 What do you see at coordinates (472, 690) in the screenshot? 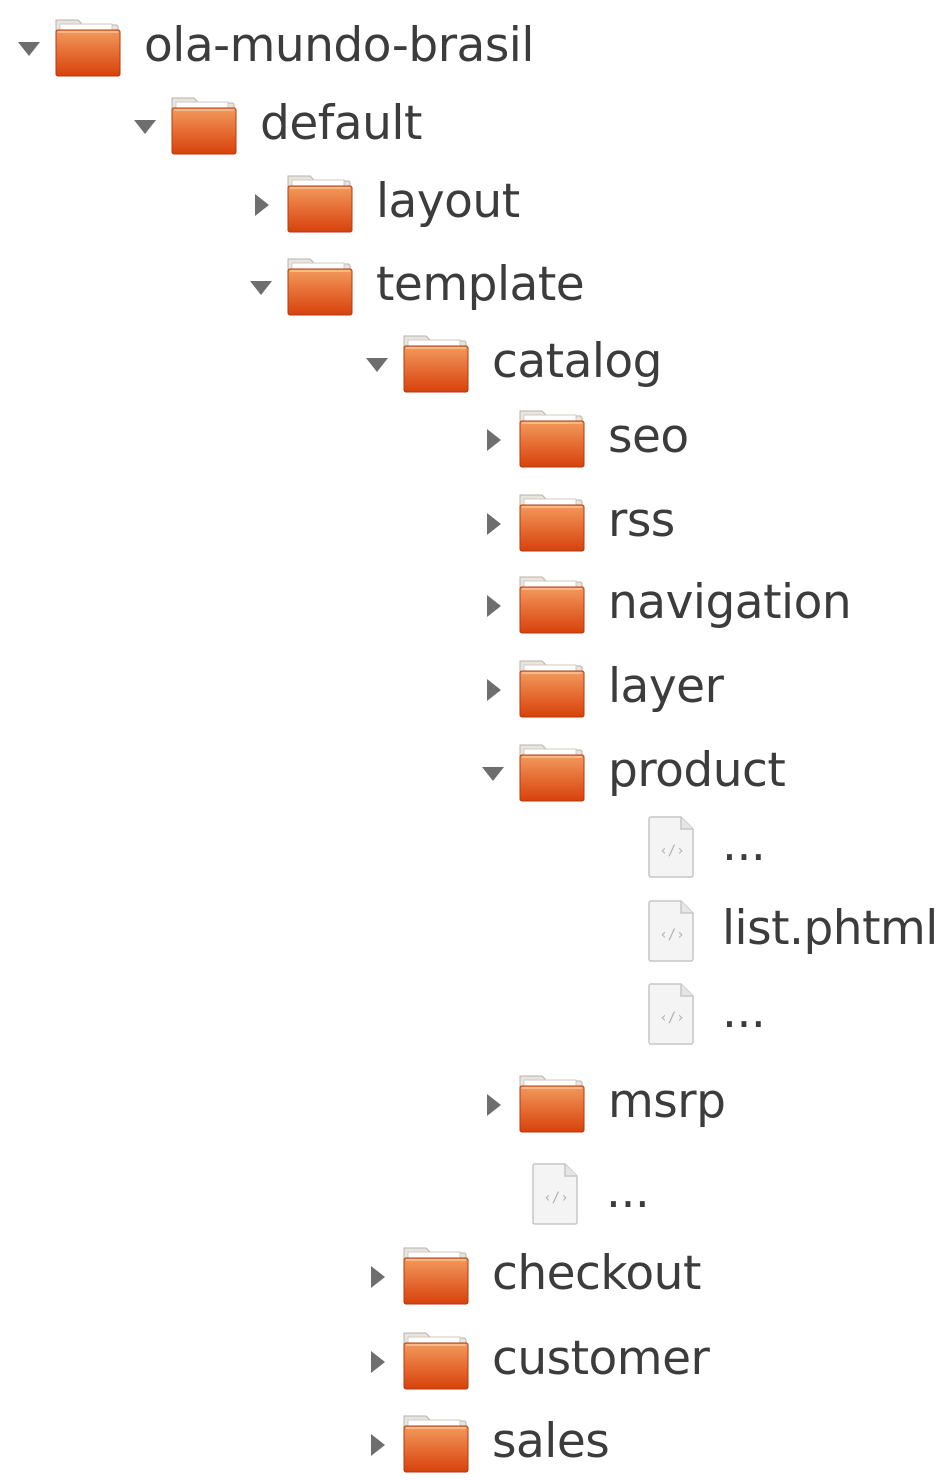
I see `tree-folder-row: layer` at bounding box center [472, 690].